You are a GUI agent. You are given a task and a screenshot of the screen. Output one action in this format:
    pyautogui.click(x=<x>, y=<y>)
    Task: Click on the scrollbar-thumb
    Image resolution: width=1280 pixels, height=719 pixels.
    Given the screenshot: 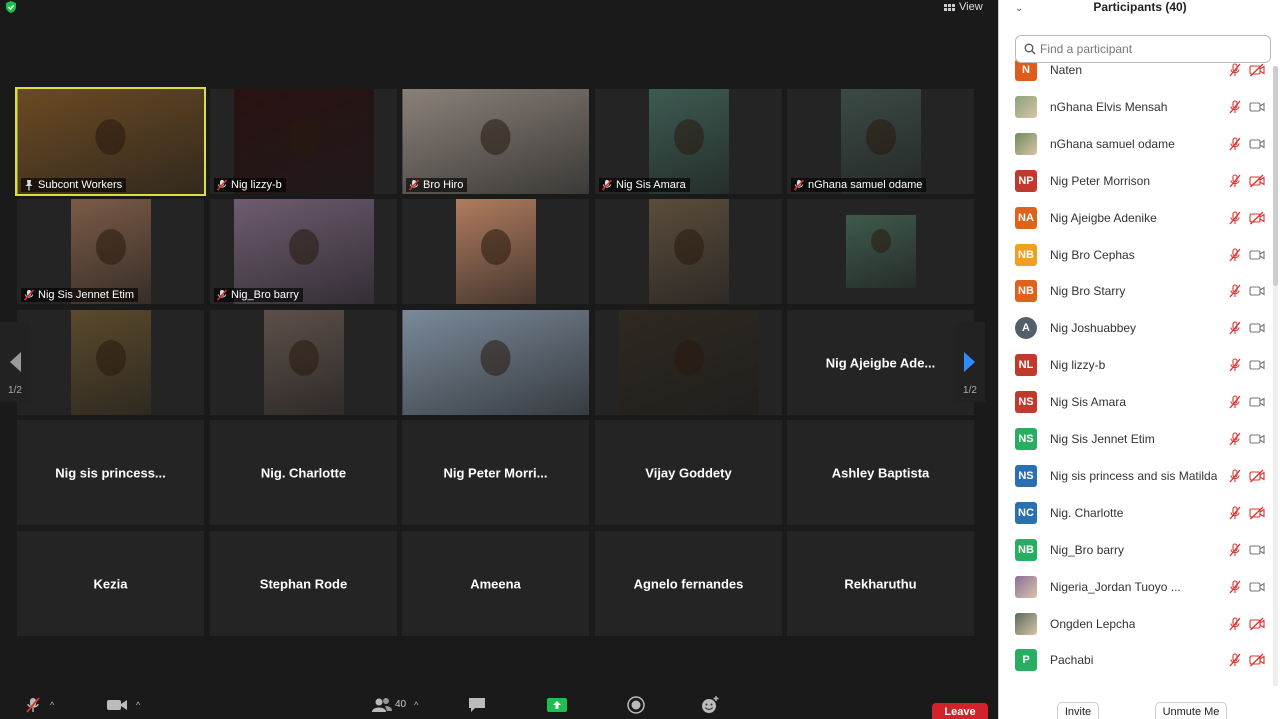 What is the action you would take?
    pyautogui.click(x=1275, y=176)
    